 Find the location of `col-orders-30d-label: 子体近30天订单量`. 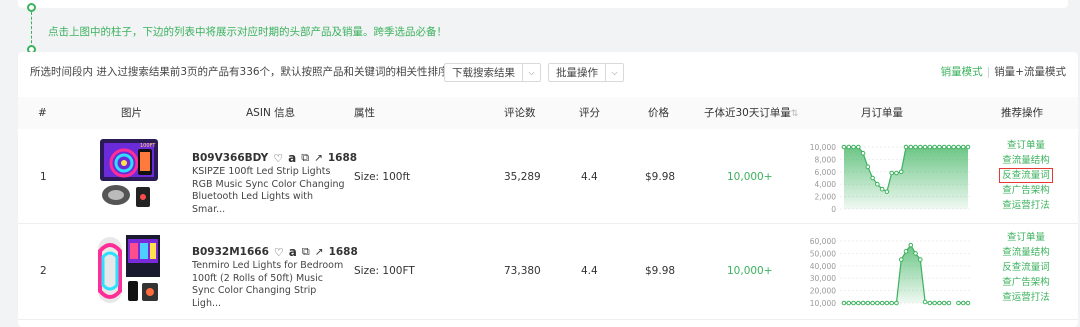

col-orders-30d-label: 子体近30天订单量 is located at coordinates (747, 113).